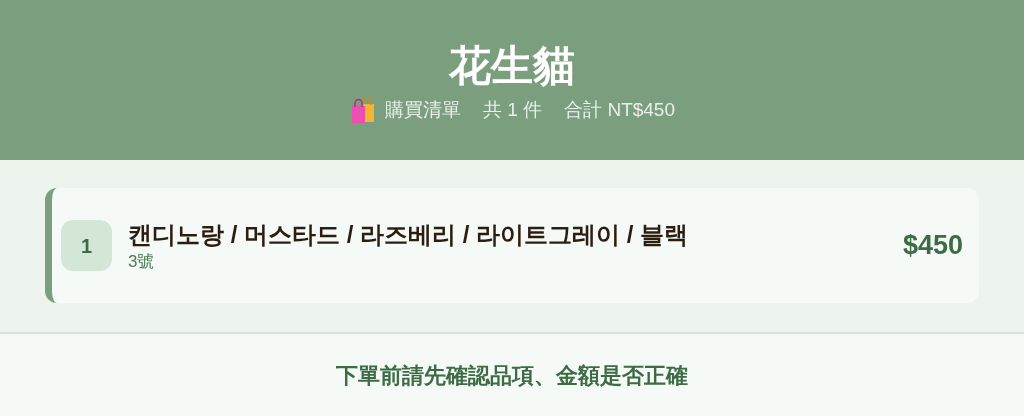  Describe the element at coordinates (423, 109) in the screenshot. I see `summary-text: 購買清單` at that location.